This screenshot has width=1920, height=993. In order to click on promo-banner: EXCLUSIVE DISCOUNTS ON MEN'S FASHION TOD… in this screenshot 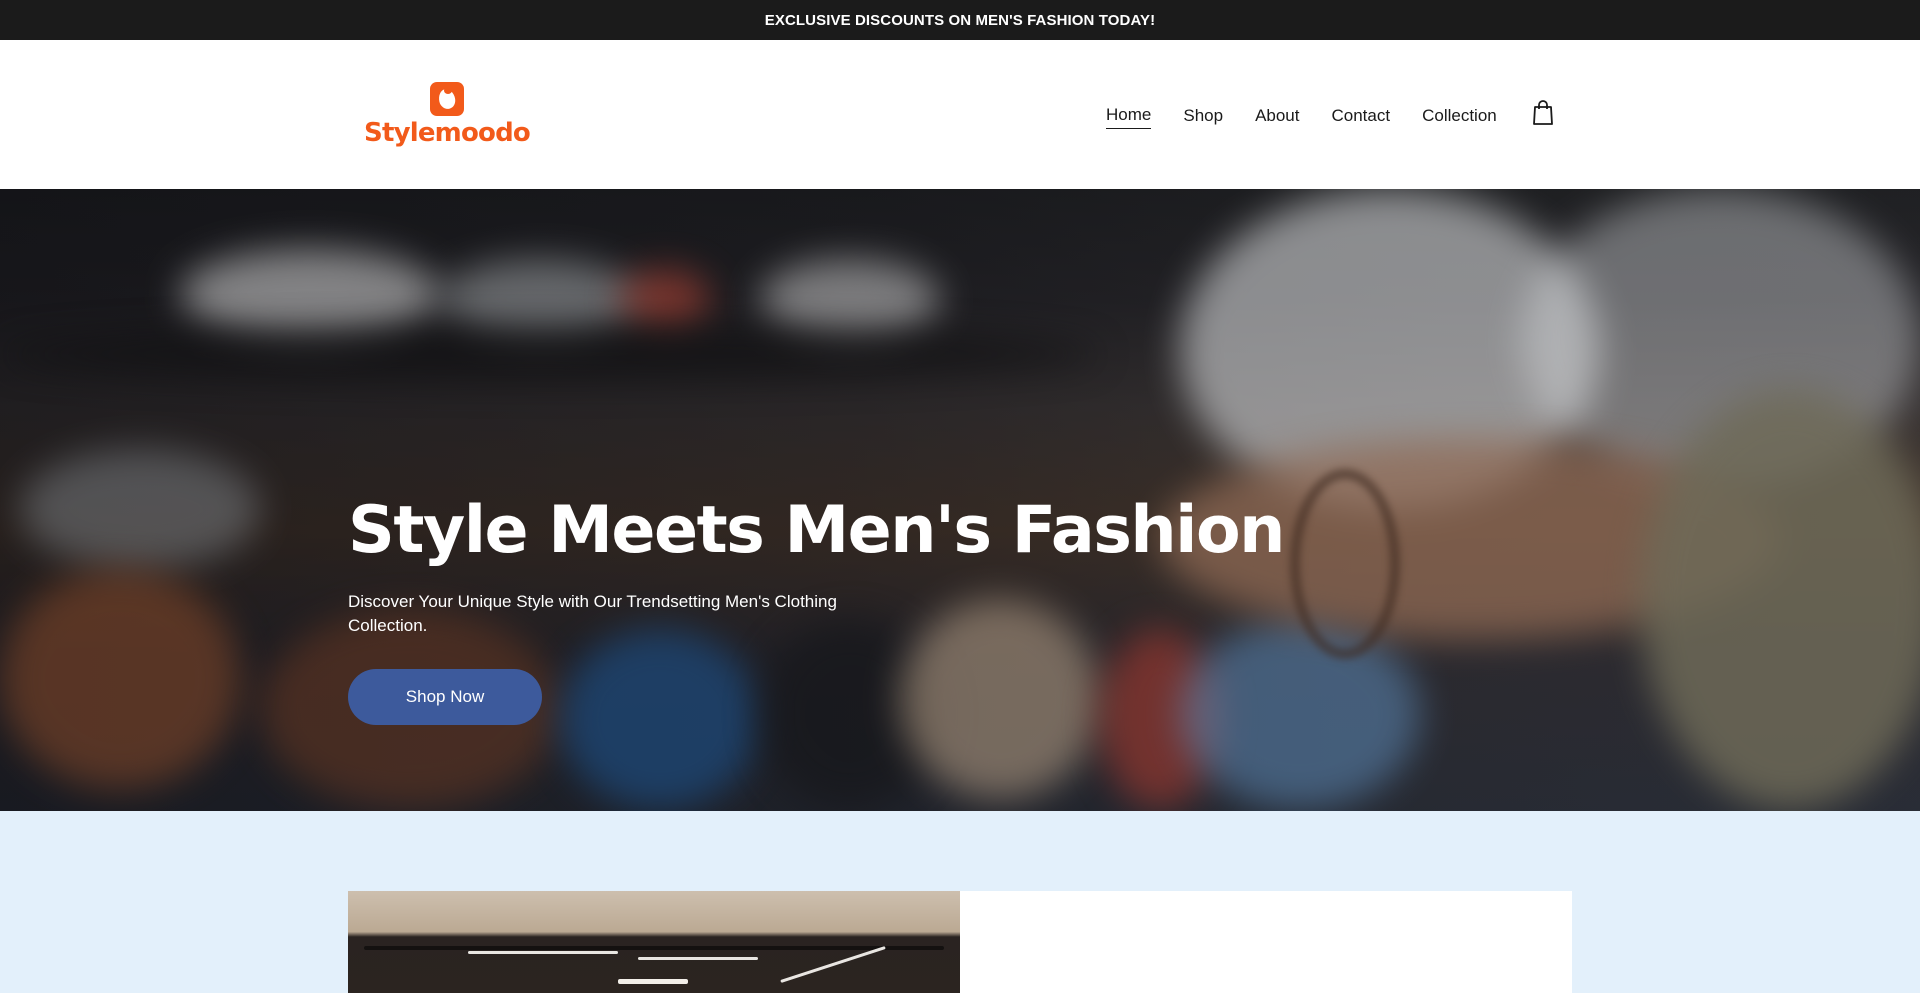, I will do `click(960, 20)`.